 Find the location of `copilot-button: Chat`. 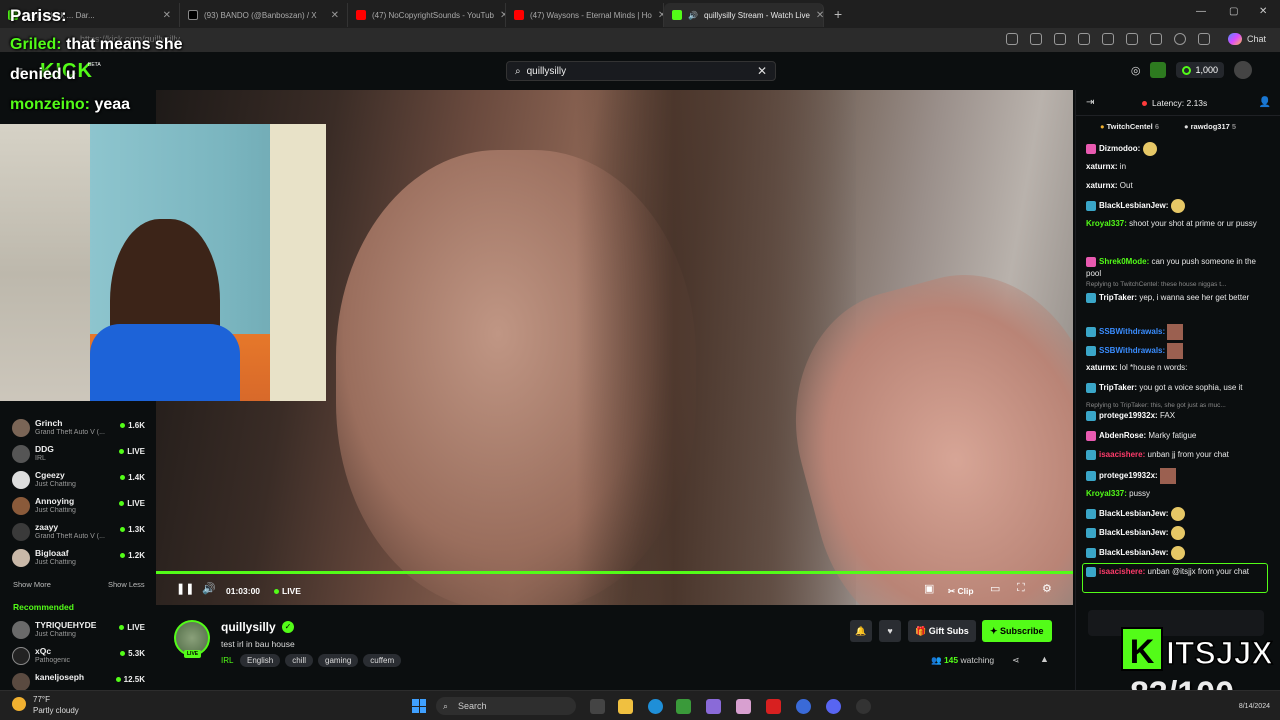

copilot-button: Chat is located at coordinates (1246, 39).